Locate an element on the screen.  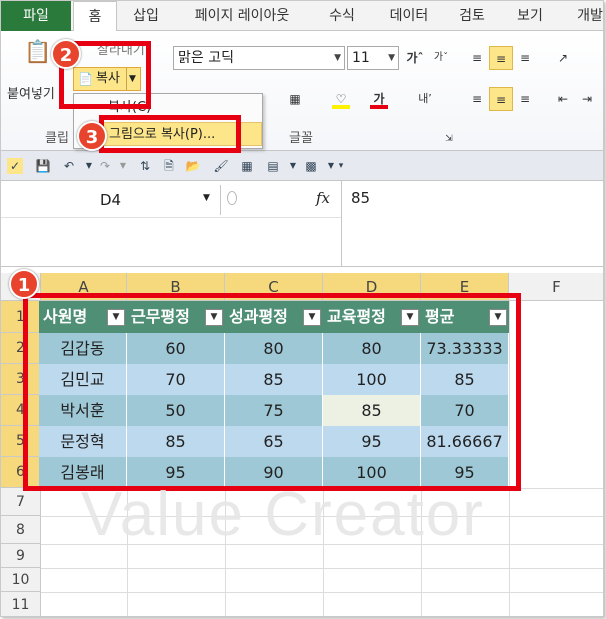
step-badge-1: 1 is located at coordinates (24, 284).